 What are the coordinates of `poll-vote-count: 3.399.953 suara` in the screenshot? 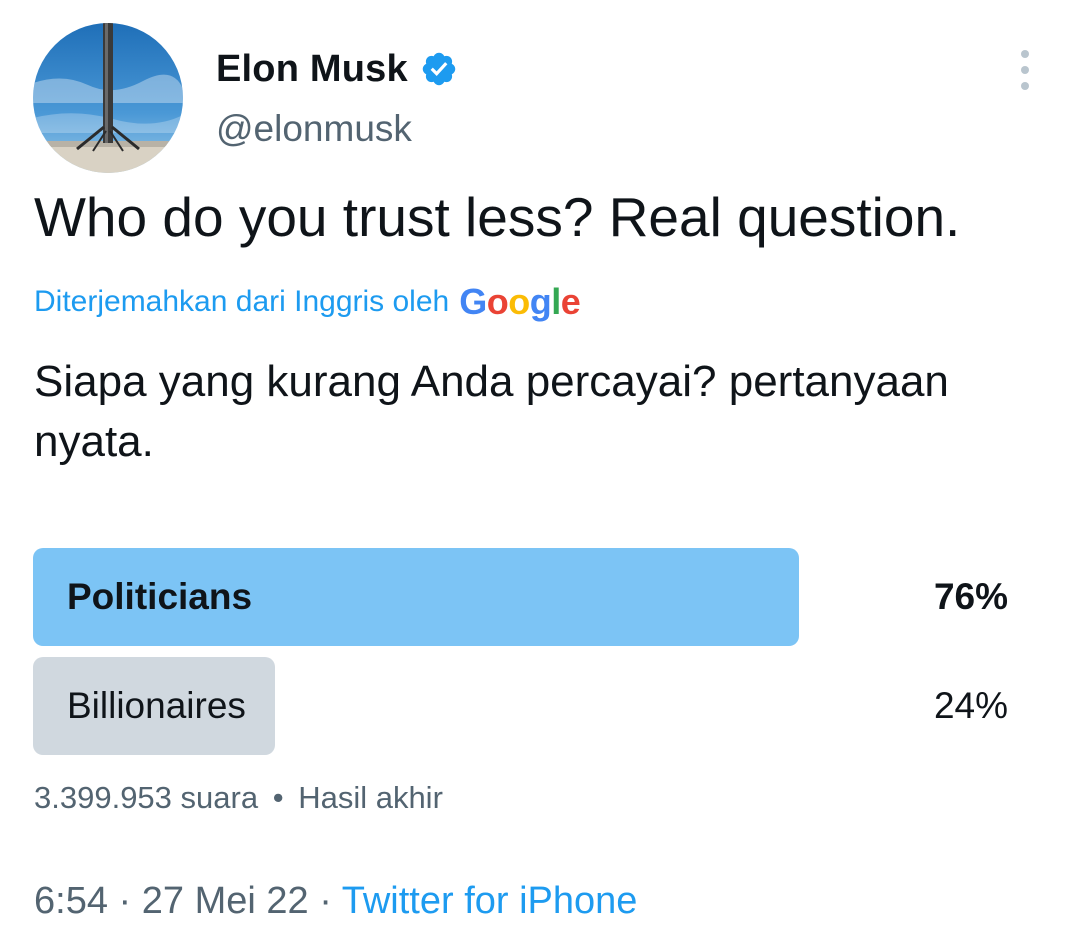 It's located at (146, 797).